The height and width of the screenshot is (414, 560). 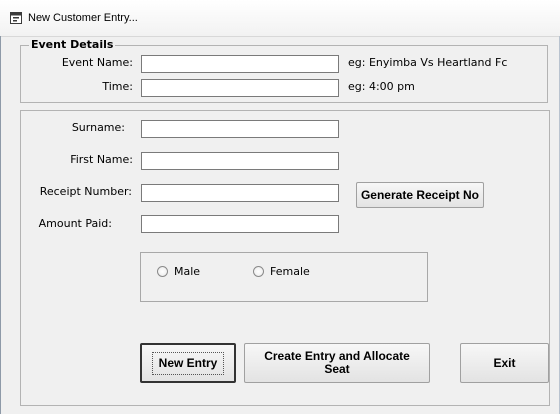 I want to click on app-icon, so click(x=16, y=18).